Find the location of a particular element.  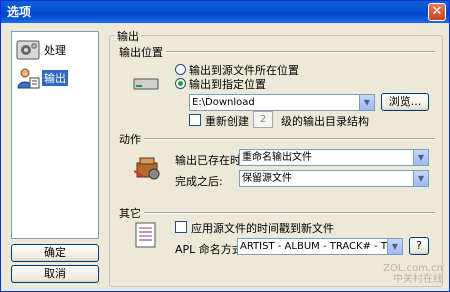

nav-item-processing: 处理 is located at coordinates (55, 50).